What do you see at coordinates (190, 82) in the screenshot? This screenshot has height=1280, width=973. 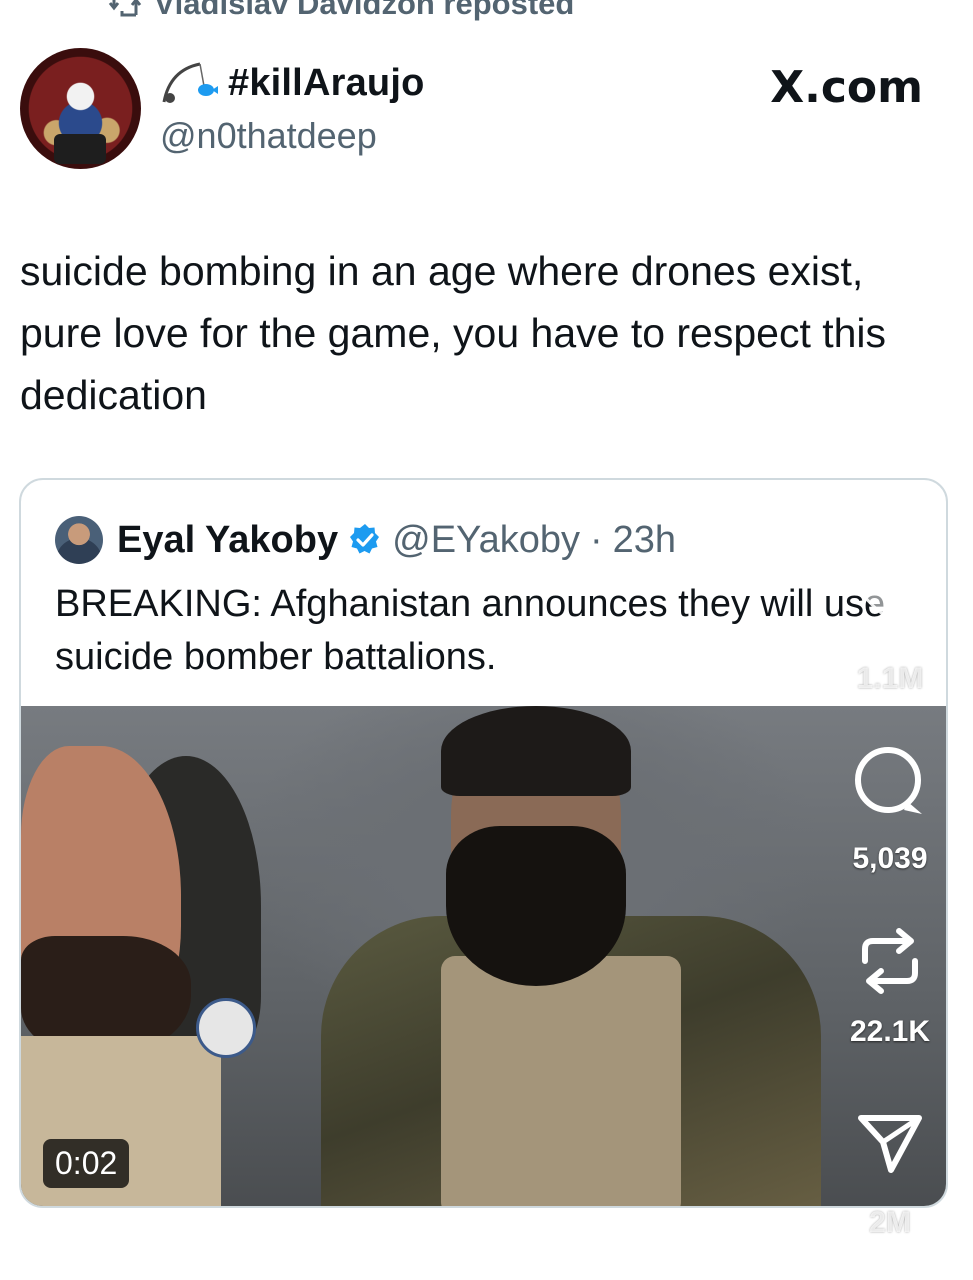 I see `fishing-rod-icon` at bounding box center [190, 82].